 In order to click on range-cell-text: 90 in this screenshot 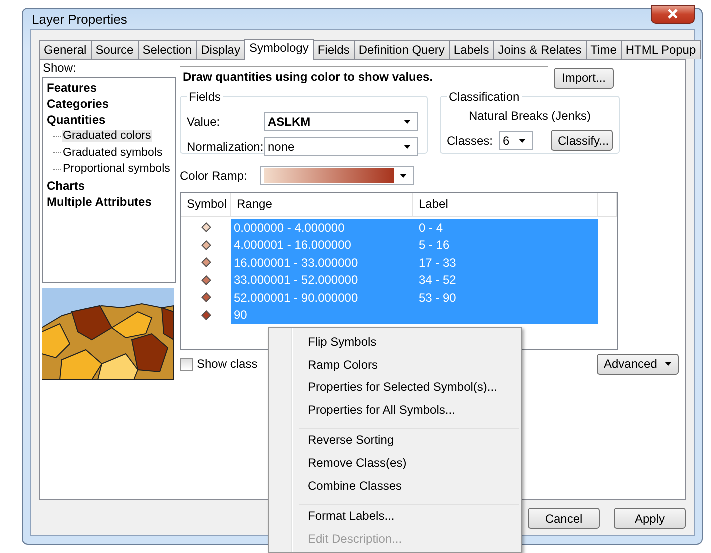, I will do `click(240, 315)`.